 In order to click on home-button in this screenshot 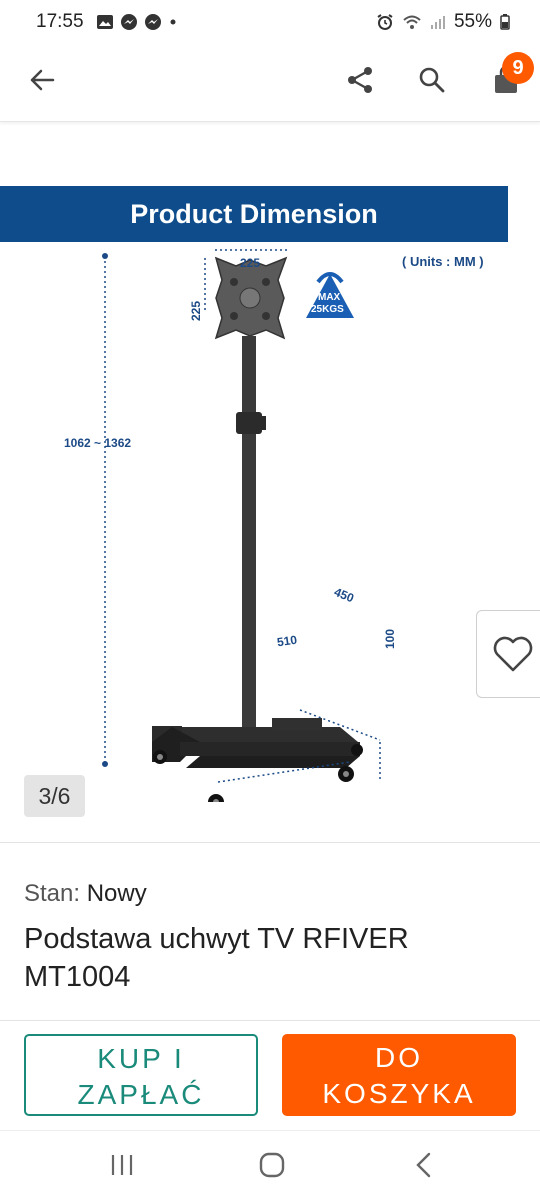, I will do `click(272, 1165)`.